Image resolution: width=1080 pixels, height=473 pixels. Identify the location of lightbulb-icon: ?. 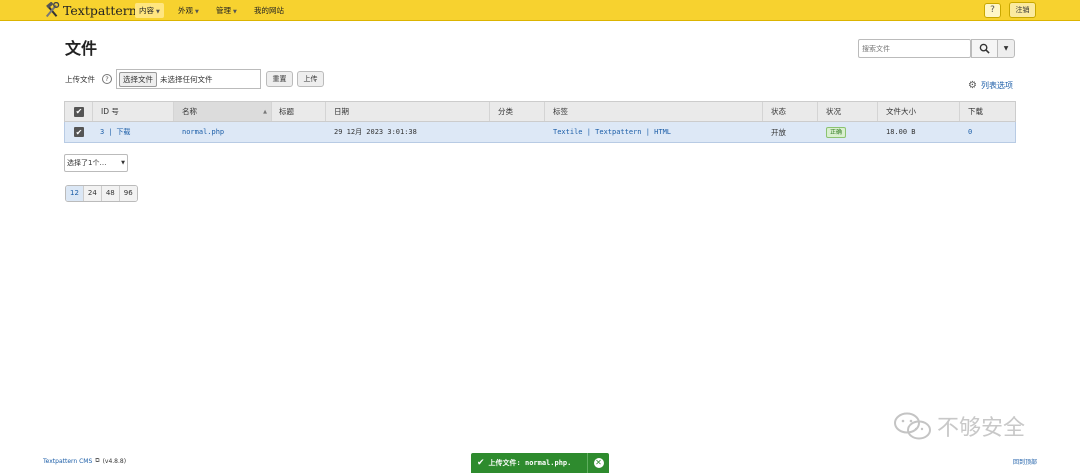
(992, 10).